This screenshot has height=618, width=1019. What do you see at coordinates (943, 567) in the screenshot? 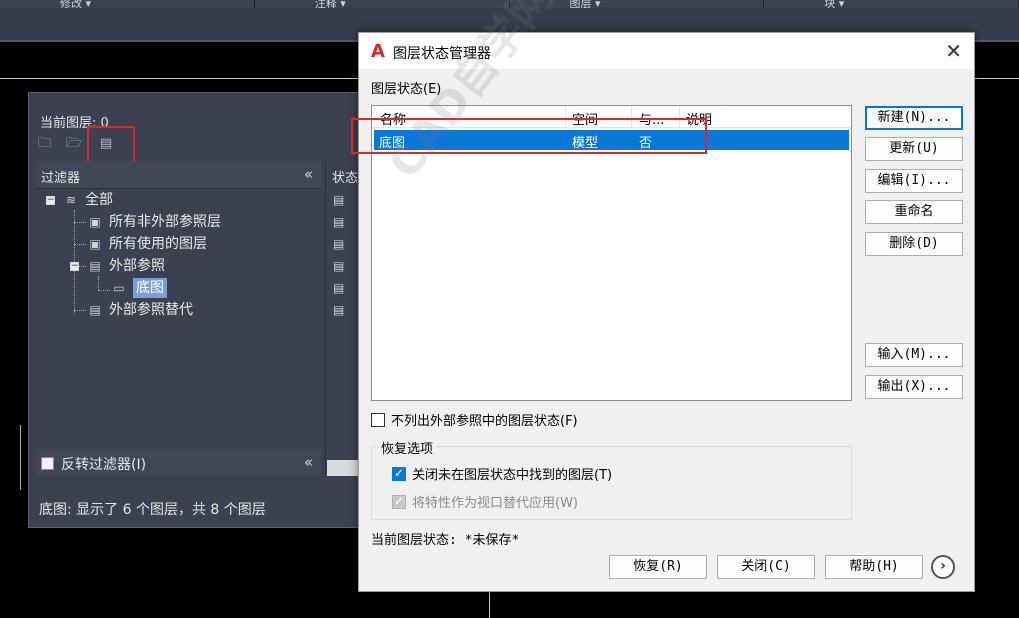
I see `more-options-icon: ›` at bounding box center [943, 567].